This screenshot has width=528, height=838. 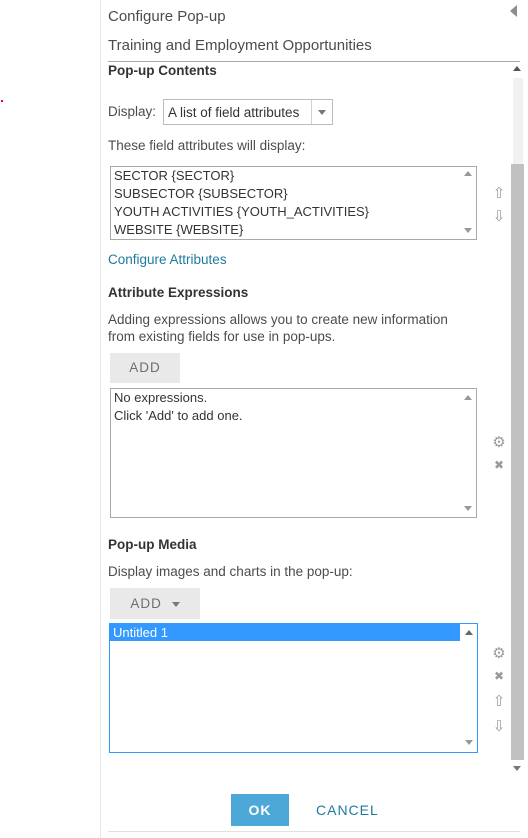 What do you see at coordinates (293, 453) in the screenshot?
I see `expressions-list: No expressions. Click 'Add' to add one.` at bounding box center [293, 453].